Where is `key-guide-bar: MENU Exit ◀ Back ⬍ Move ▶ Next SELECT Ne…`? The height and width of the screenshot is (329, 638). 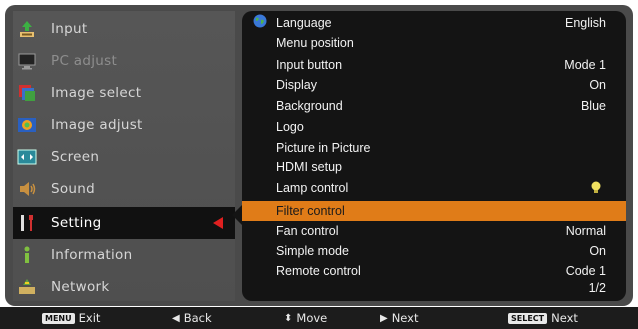
key-guide-bar: MENU Exit ◀ Back ⬍ Move ▶ Next SELECT Ne… is located at coordinates (319, 318).